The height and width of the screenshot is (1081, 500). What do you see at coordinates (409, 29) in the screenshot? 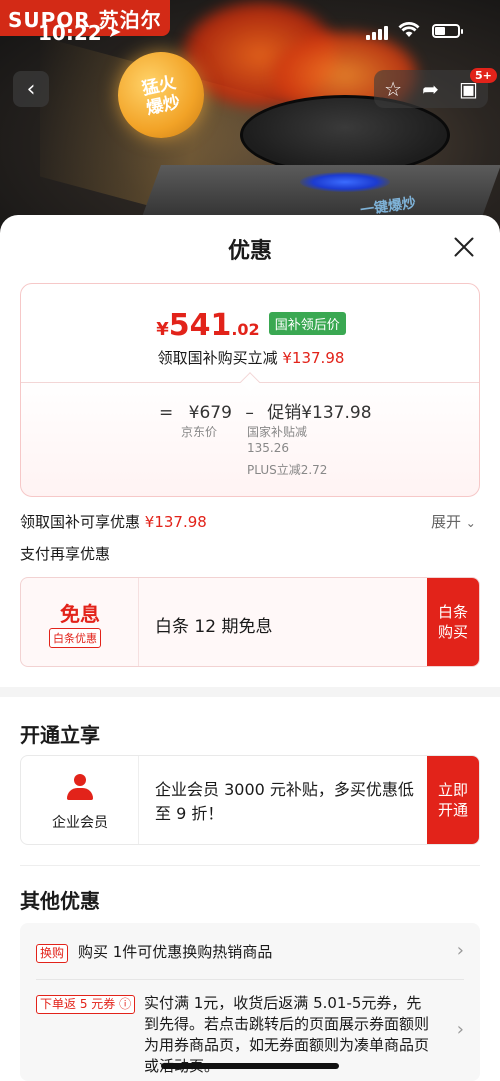
I see `wifi-icon` at bounding box center [409, 29].